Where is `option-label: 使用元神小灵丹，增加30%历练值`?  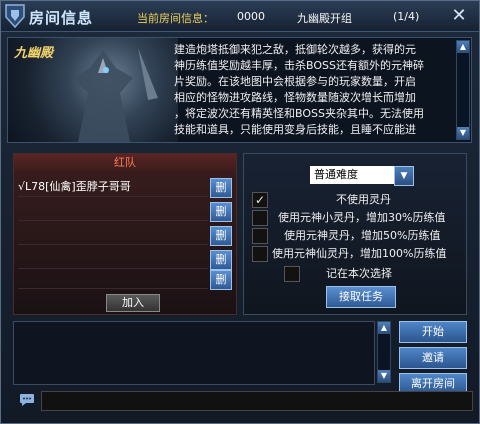
option-label: 使用元神小灵丹，增加30%历练值 is located at coordinates (362, 217).